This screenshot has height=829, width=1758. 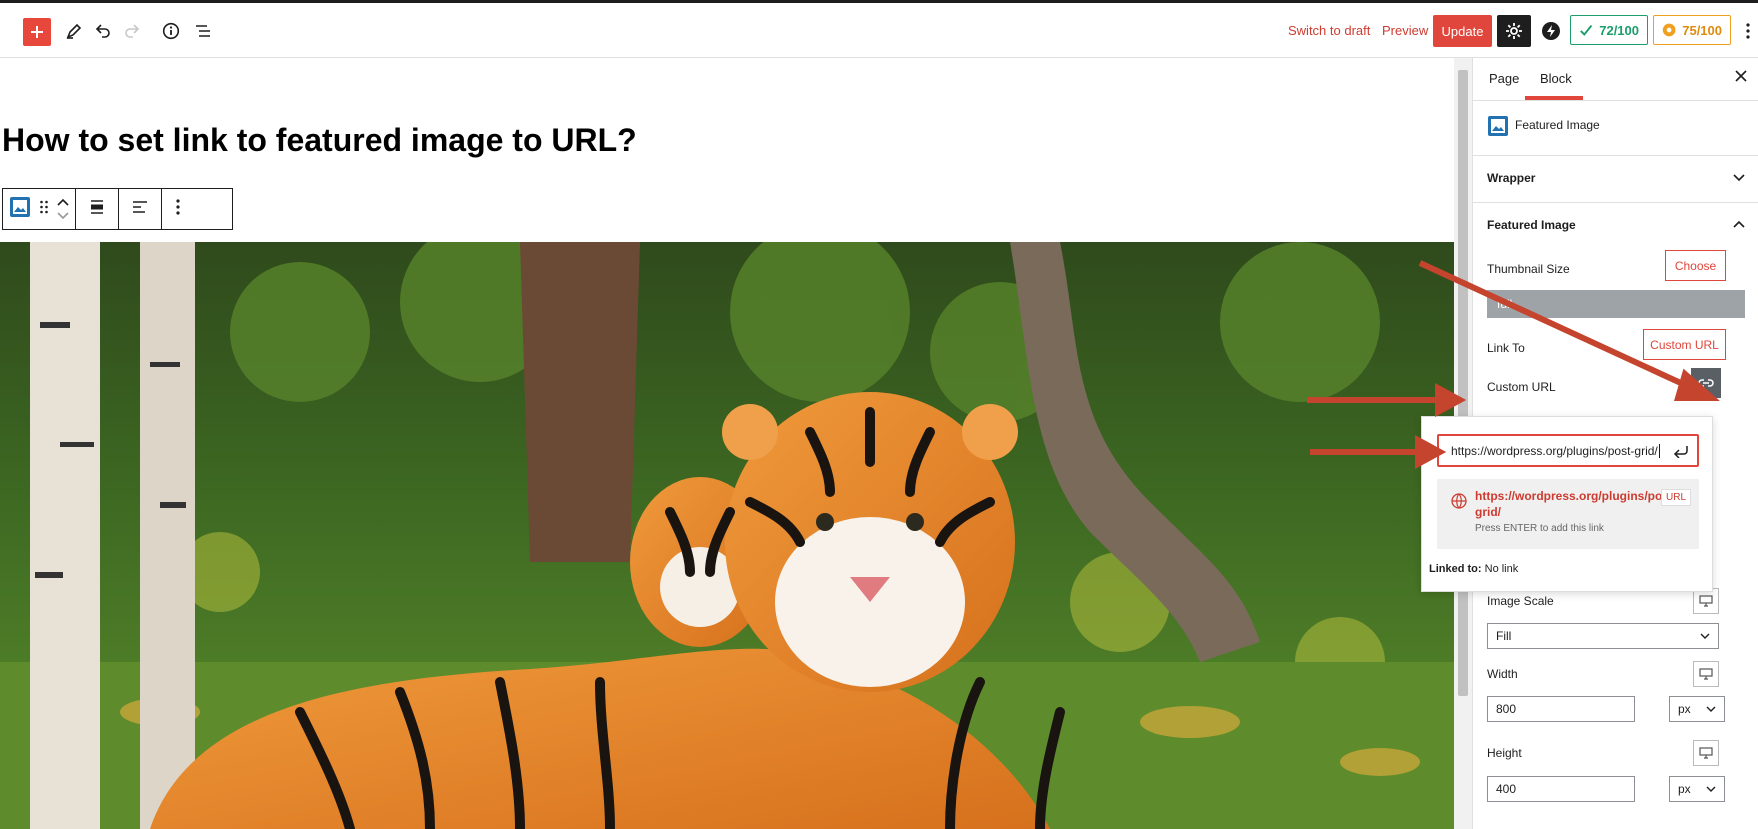 I want to click on drag-icon, so click(x=44, y=206).